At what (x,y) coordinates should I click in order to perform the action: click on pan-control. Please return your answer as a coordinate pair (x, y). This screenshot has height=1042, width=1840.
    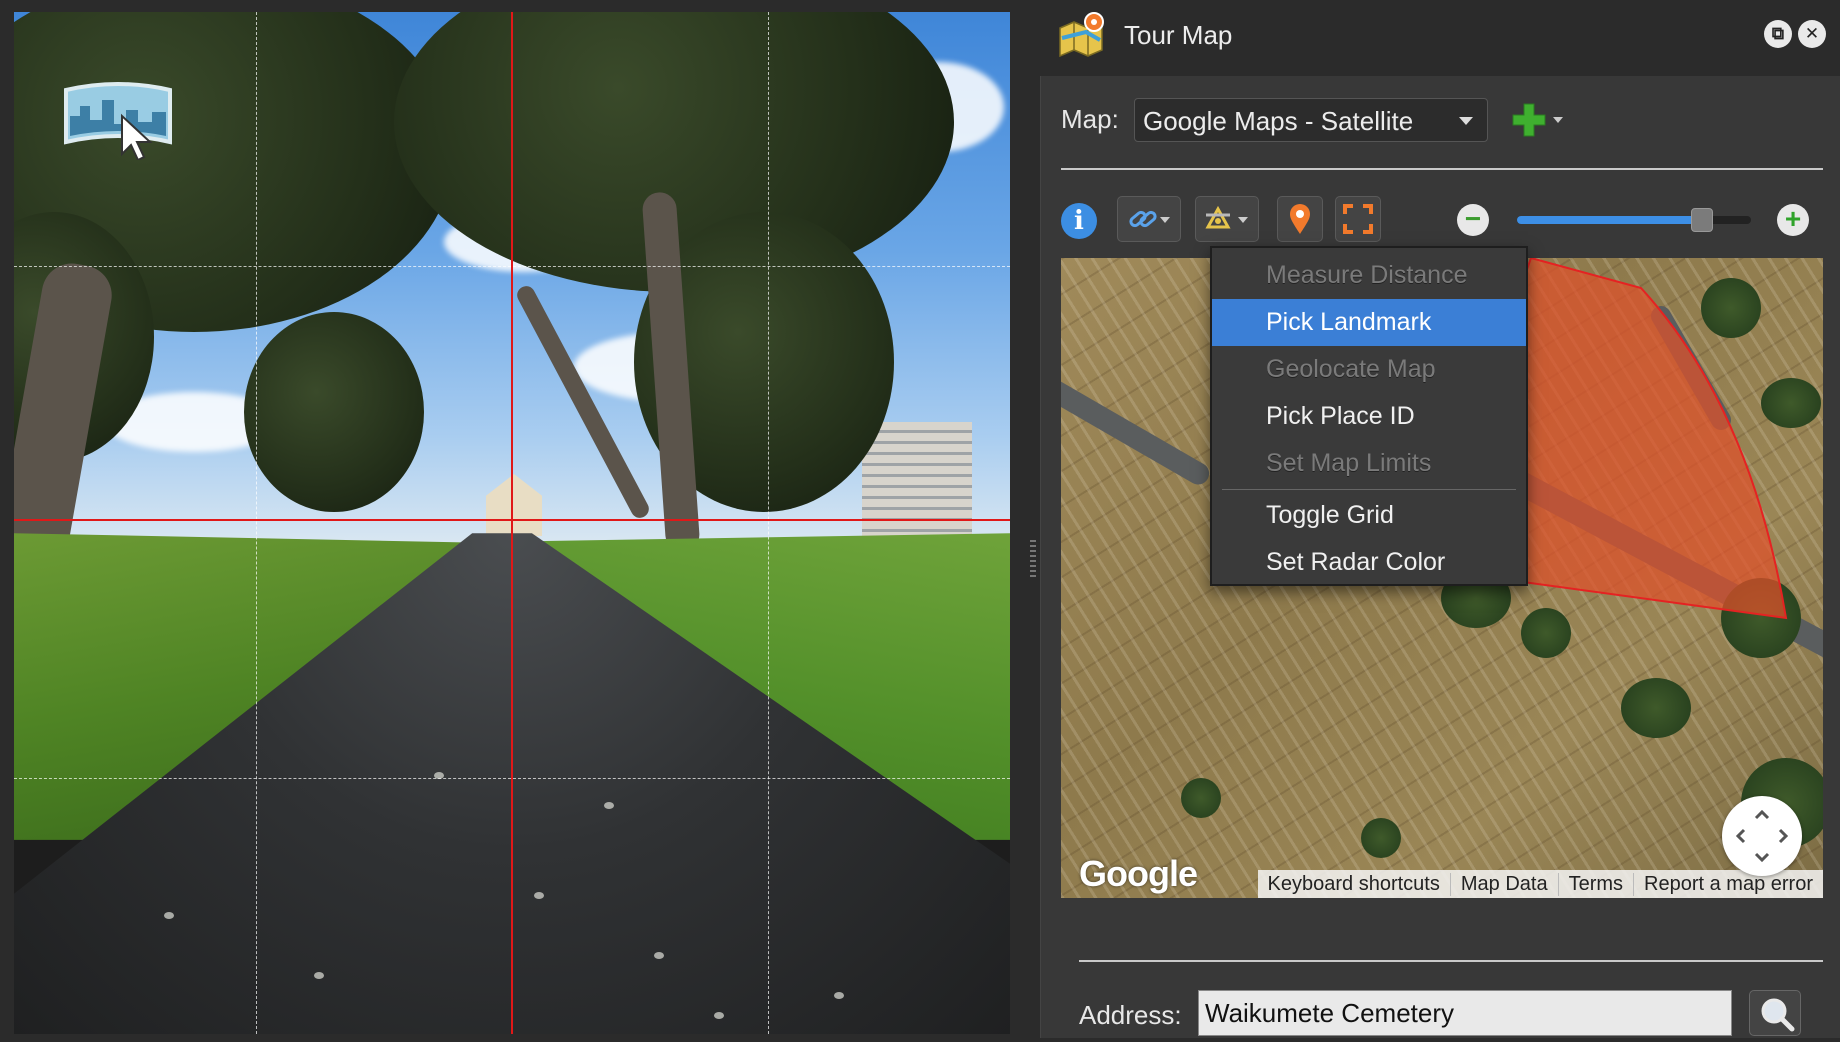
    Looking at the image, I should click on (1762, 836).